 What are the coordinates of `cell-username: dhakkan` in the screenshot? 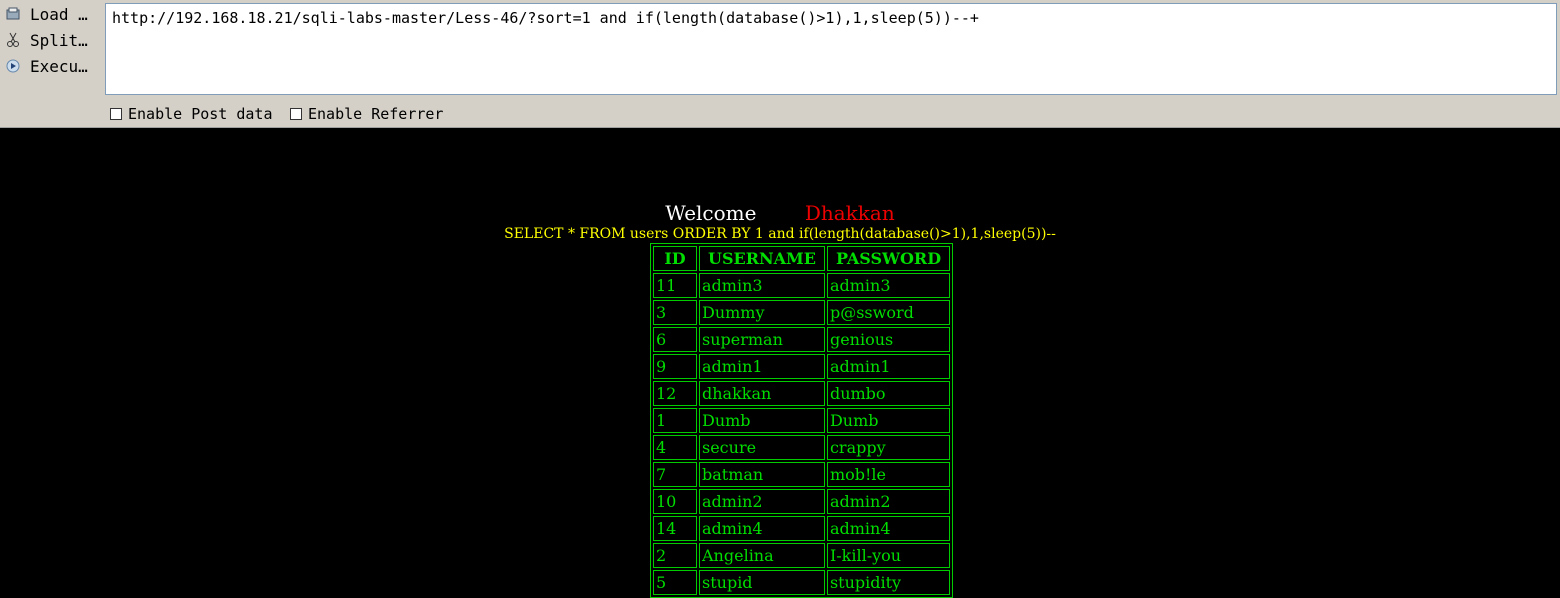 It's located at (762, 393).